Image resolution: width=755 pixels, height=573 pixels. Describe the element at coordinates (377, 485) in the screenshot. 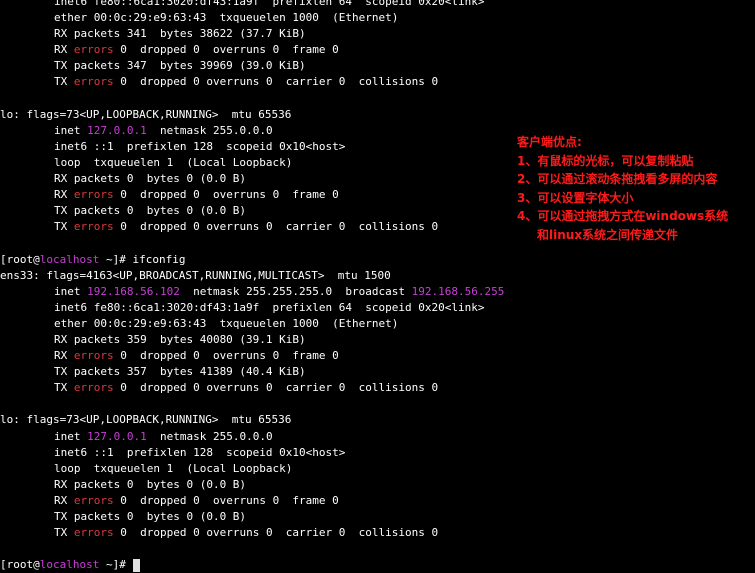

I see `terminal-line: RX packets 0 bytes 0 (0.0 B)` at that location.